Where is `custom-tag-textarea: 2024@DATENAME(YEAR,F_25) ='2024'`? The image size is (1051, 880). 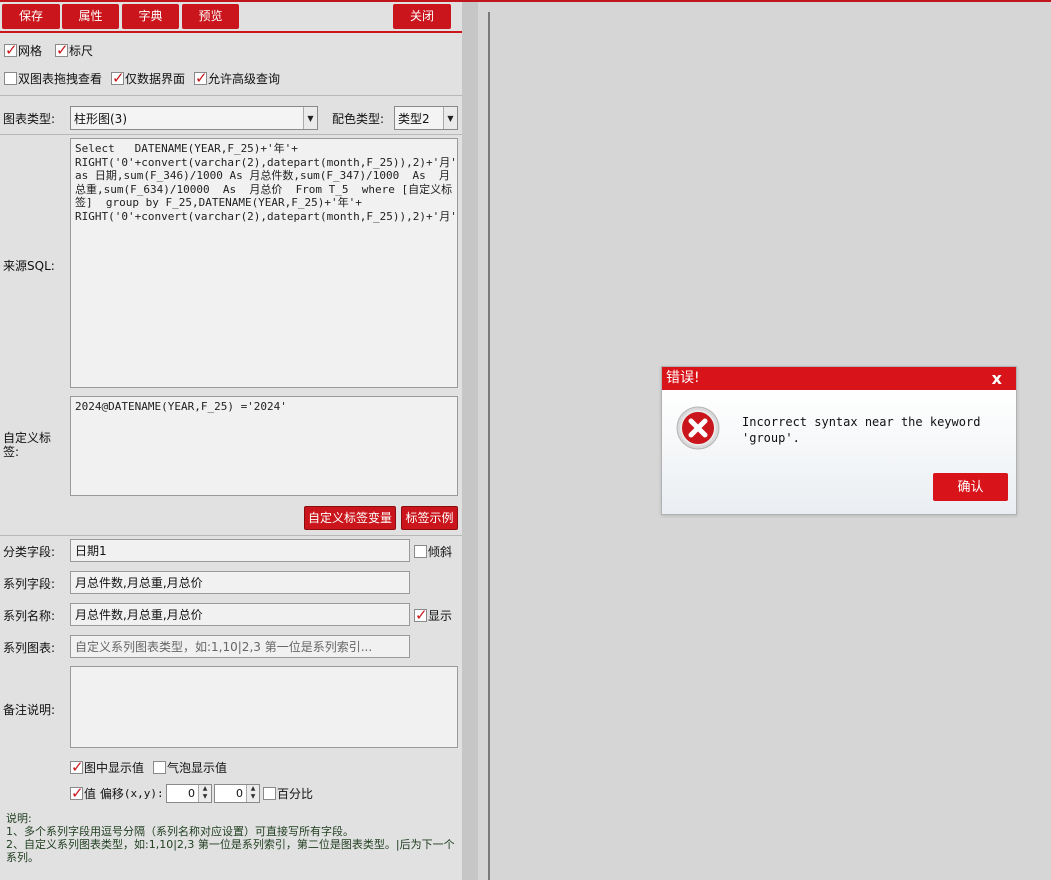 custom-tag-textarea: 2024@DATENAME(YEAR,F_25) ='2024' is located at coordinates (264, 446).